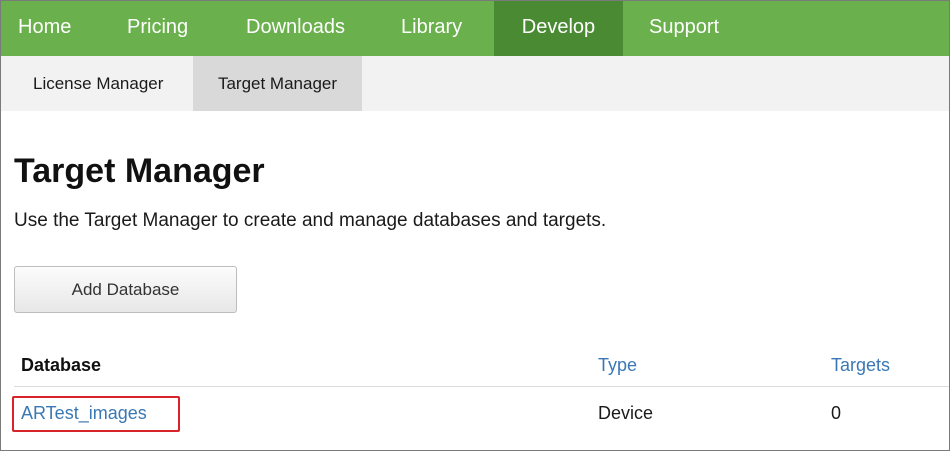 Image resolution: width=950 pixels, height=451 pixels. I want to click on page-title: Target Manager, so click(139, 171).